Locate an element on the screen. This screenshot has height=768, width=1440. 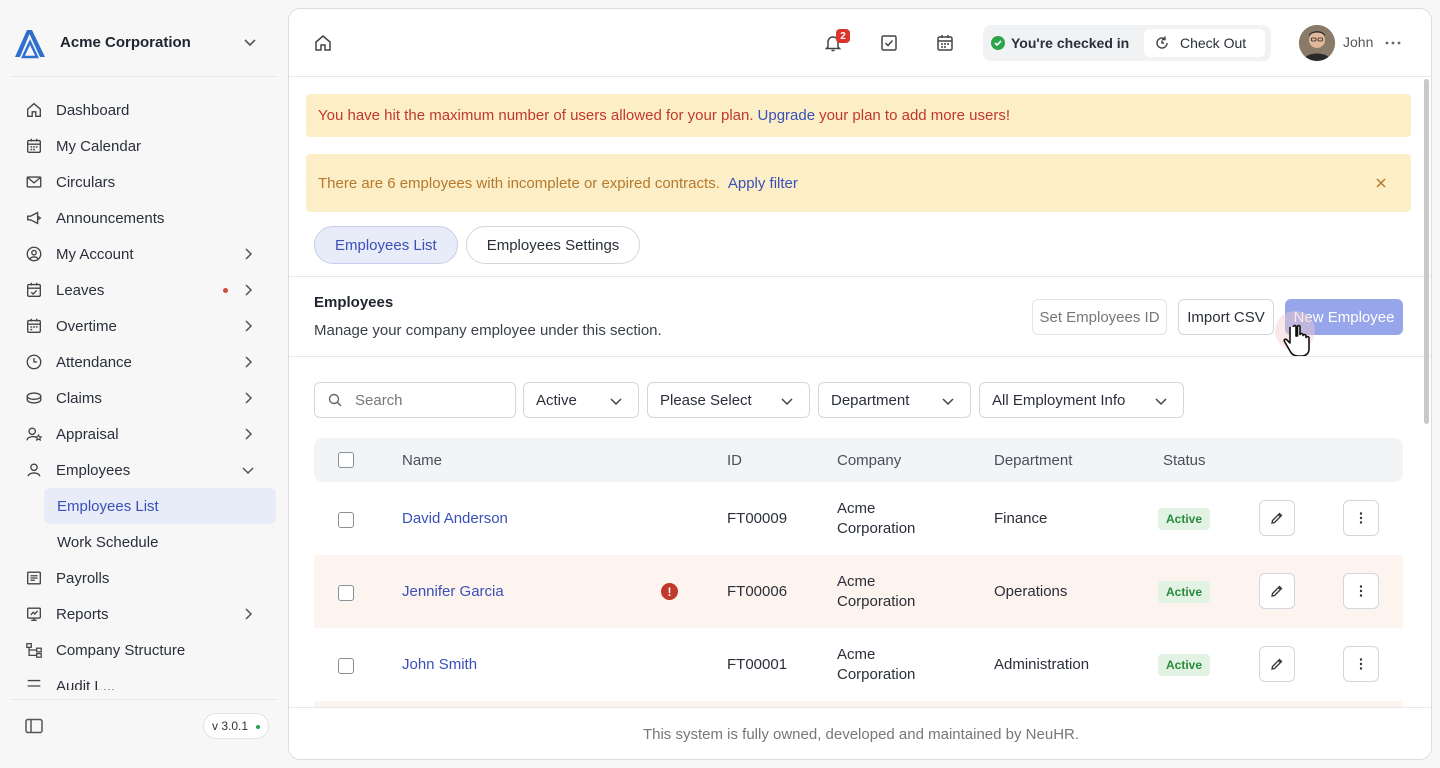
sidebar-subitem-label: Employees List is located at coordinates (108, 506).